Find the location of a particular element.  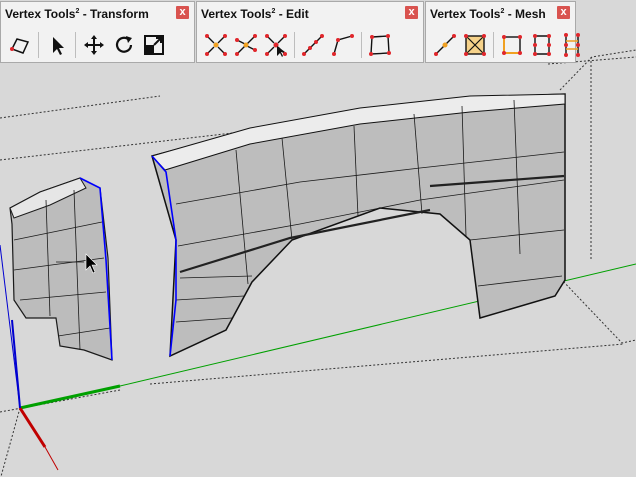

bend-line-icon is located at coordinates (343, 45).